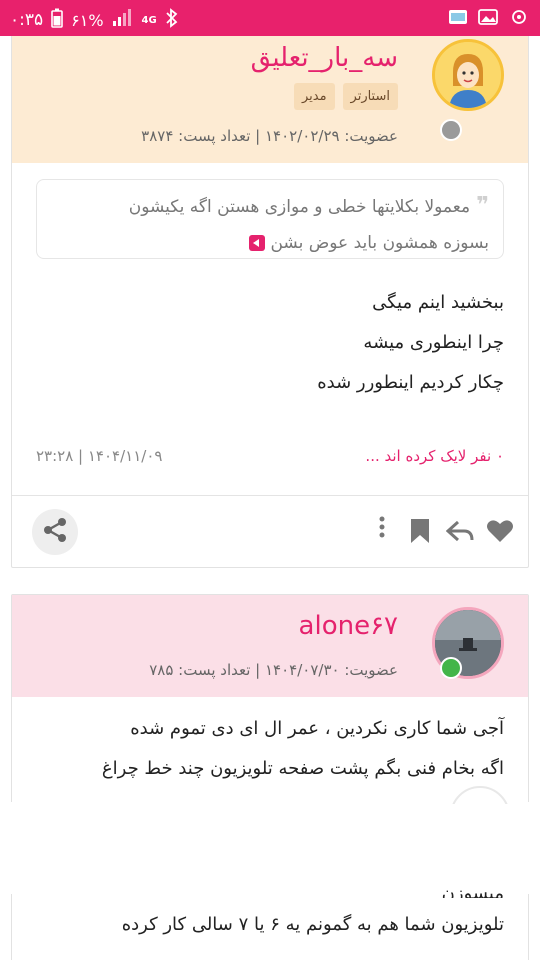 The image size is (540, 960). I want to click on photo-icon, so click(458, 19).